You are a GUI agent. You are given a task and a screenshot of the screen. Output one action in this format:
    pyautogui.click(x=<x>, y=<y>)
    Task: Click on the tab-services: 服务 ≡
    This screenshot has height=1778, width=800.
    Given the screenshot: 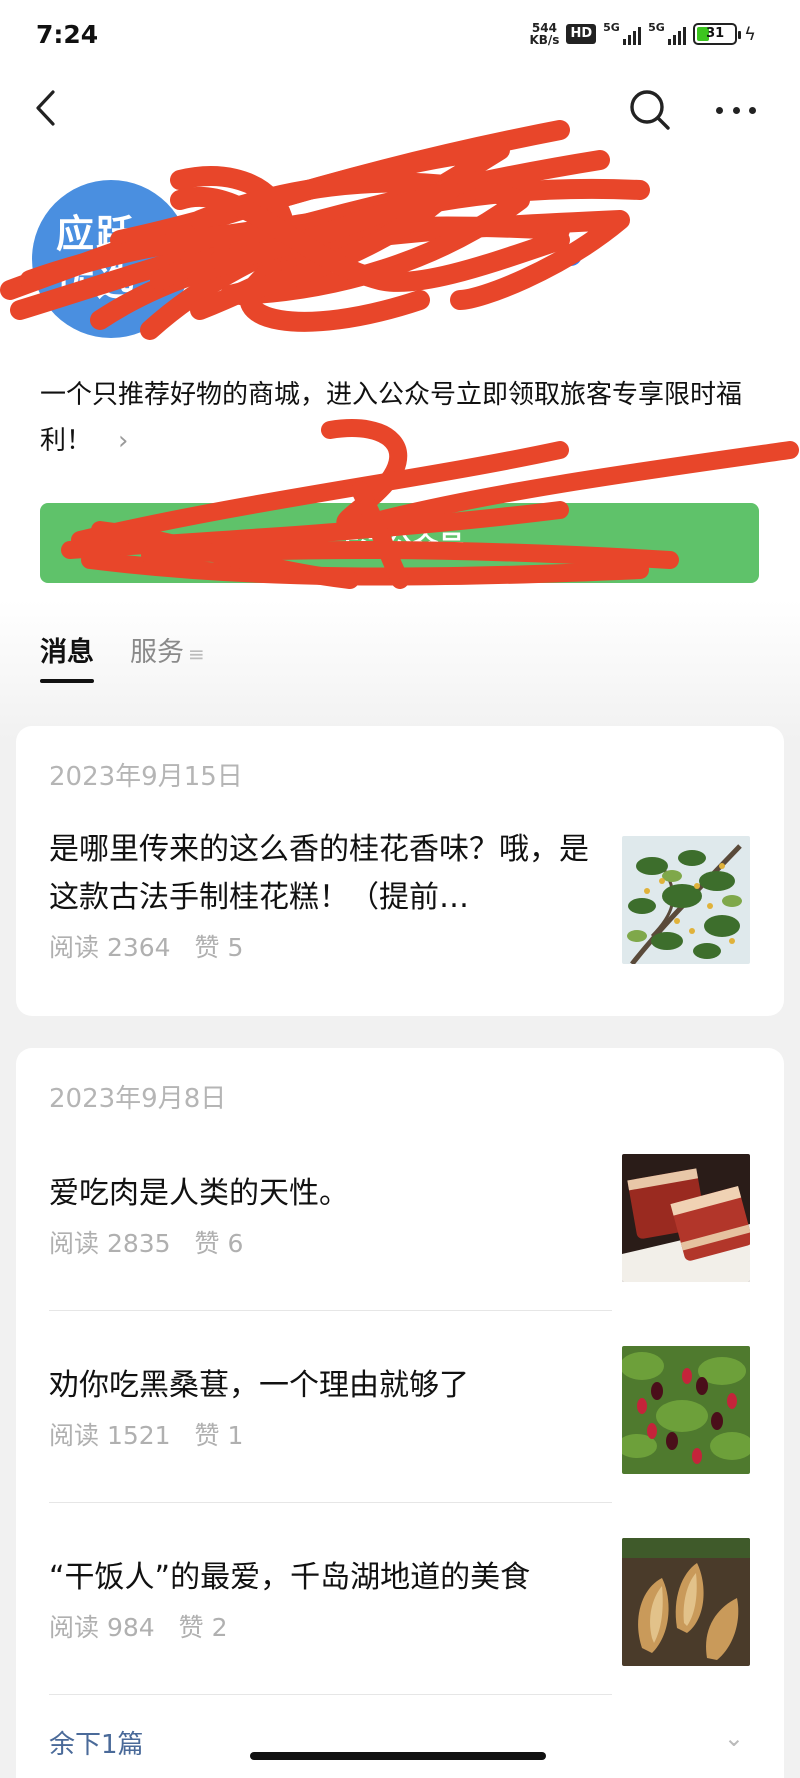 What is the action you would take?
    pyautogui.click(x=167, y=656)
    